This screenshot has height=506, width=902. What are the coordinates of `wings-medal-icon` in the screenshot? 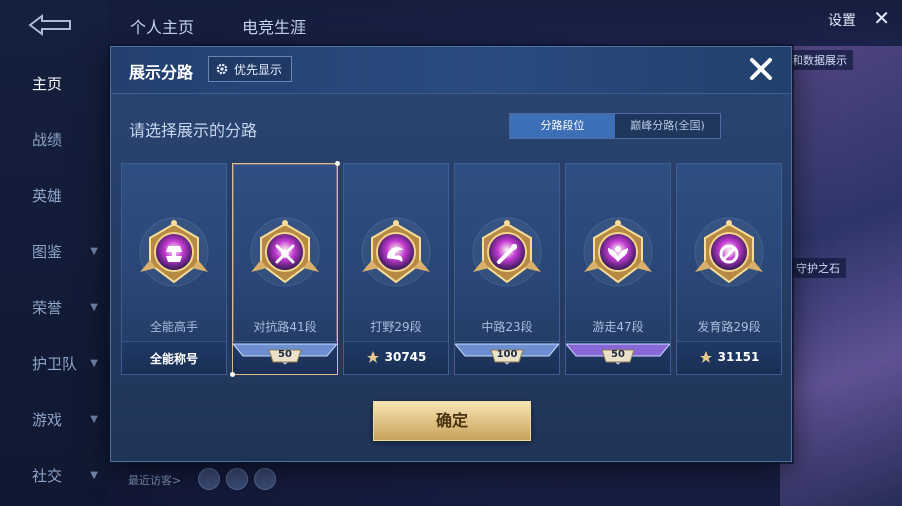 It's located at (618, 252).